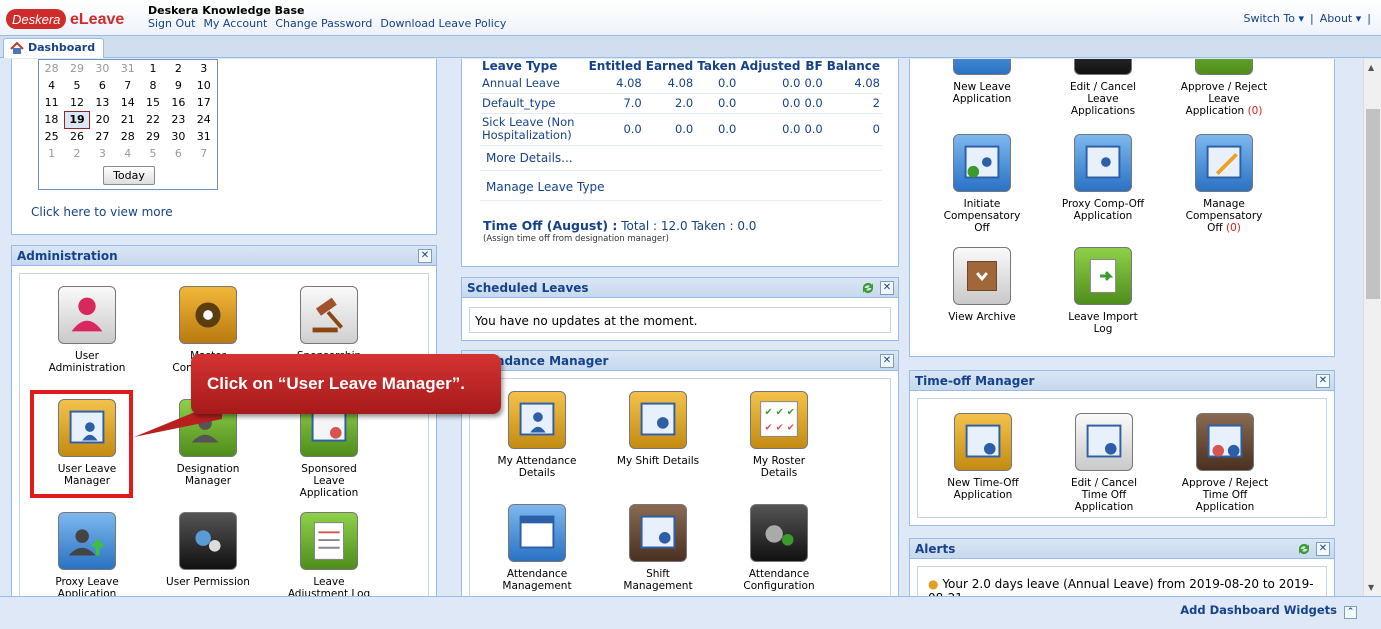 The height and width of the screenshot is (629, 1381). What do you see at coordinates (152, 102) in the screenshot?
I see `calendar-day: 15` at bounding box center [152, 102].